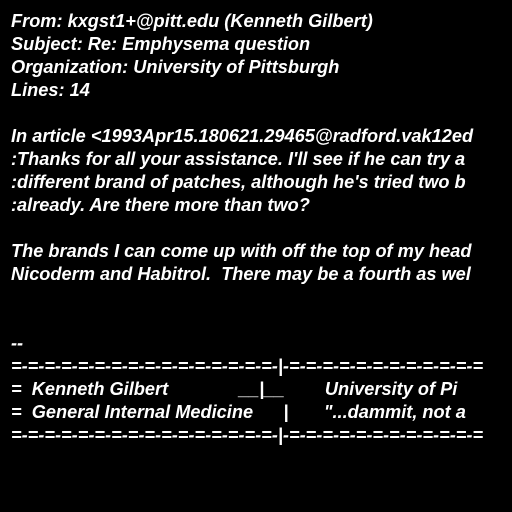 The image size is (512, 512). What do you see at coordinates (160, 205) in the screenshot?
I see `quoted-line: :already. Are there more than two?` at bounding box center [160, 205].